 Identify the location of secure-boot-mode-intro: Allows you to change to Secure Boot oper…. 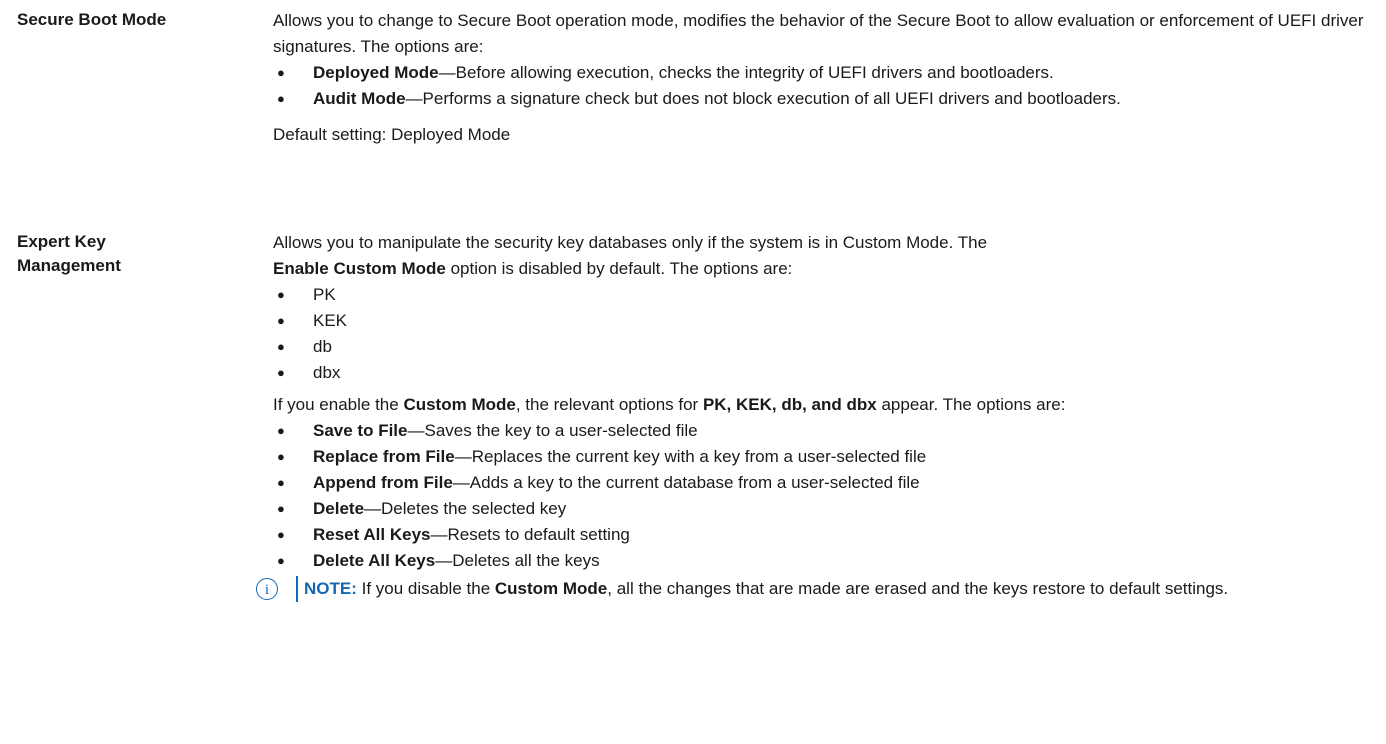
(818, 33).